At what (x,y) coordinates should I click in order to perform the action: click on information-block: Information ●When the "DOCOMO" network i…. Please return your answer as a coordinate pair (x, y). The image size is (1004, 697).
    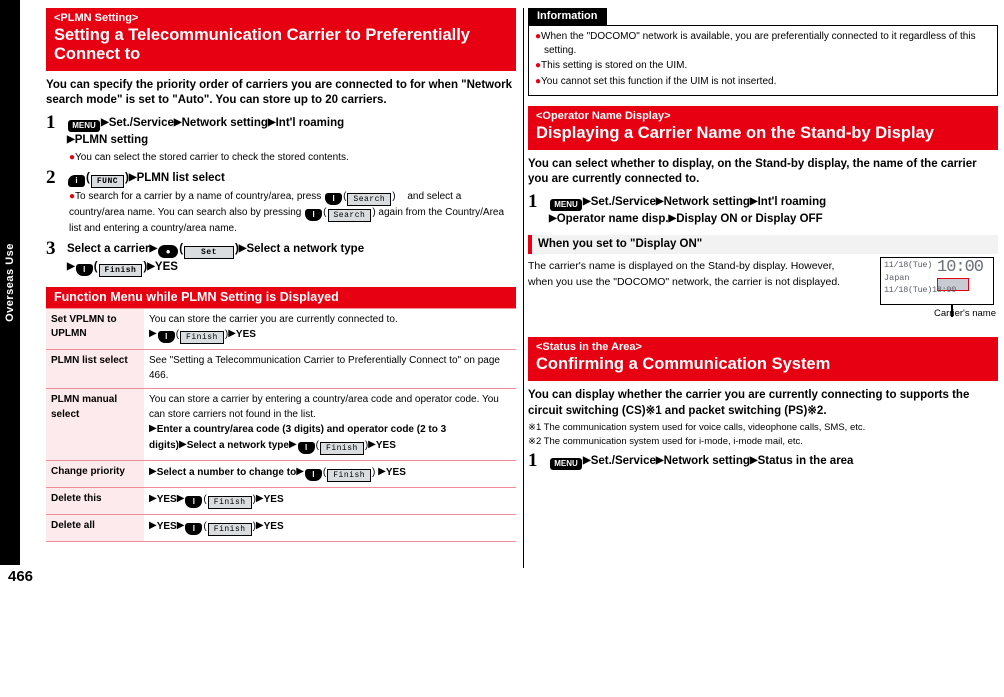
    Looking at the image, I should click on (763, 52).